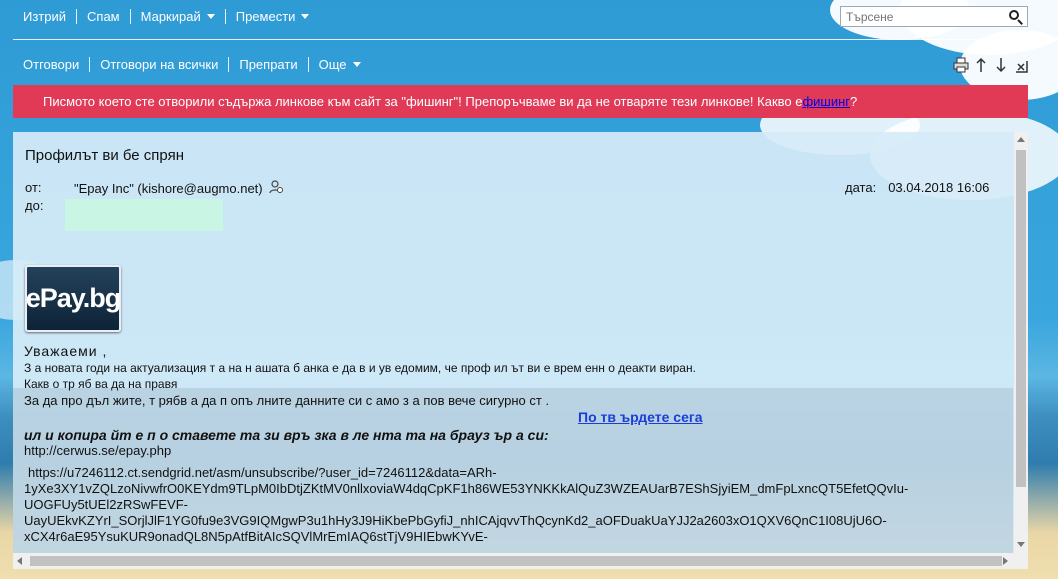 The height and width of the screenshot is (579, 1058). I want to click on phishing-warning-suffix: ?, so click(854, 101).